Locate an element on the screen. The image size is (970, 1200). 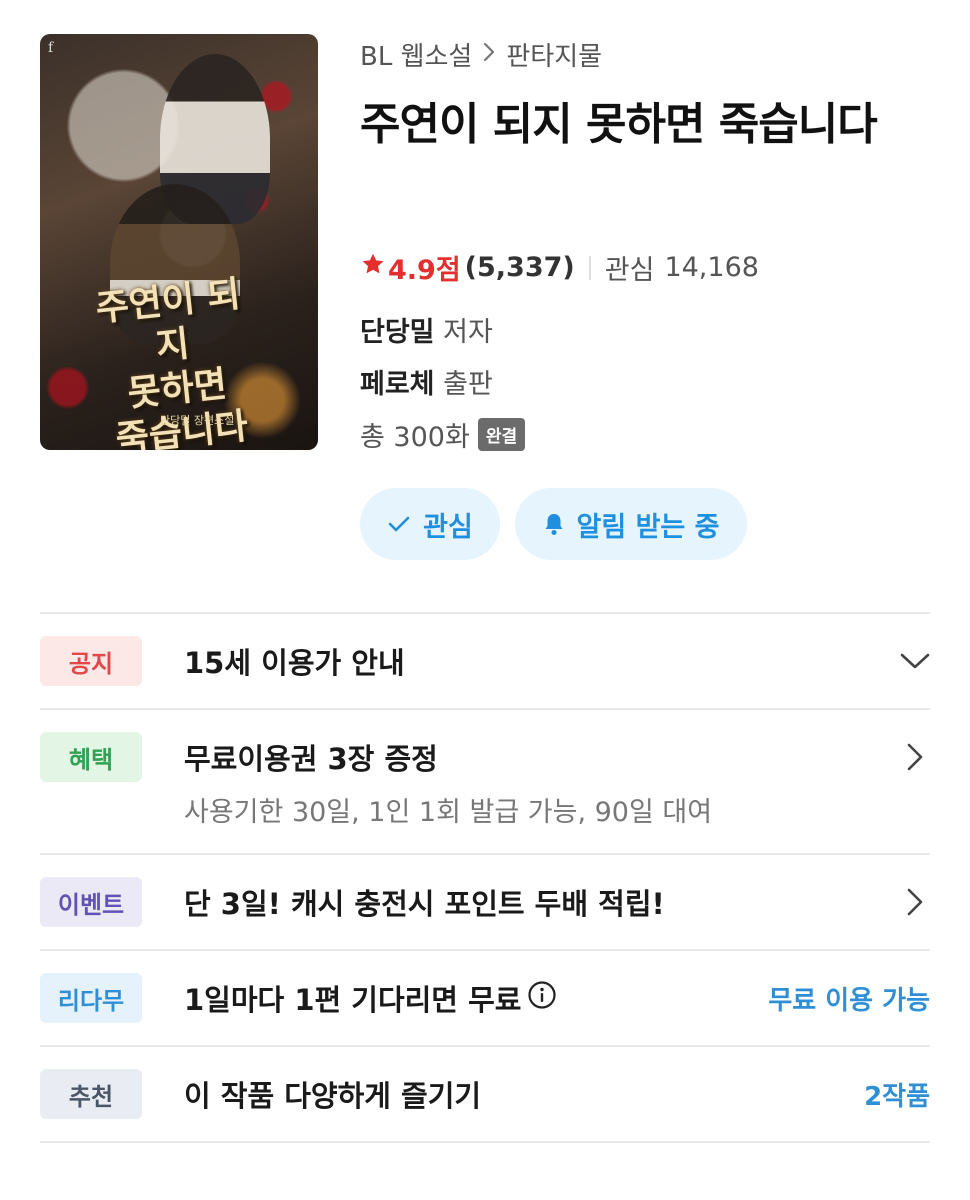
publisher-role: 출판 is located at coordinates (468, 384).